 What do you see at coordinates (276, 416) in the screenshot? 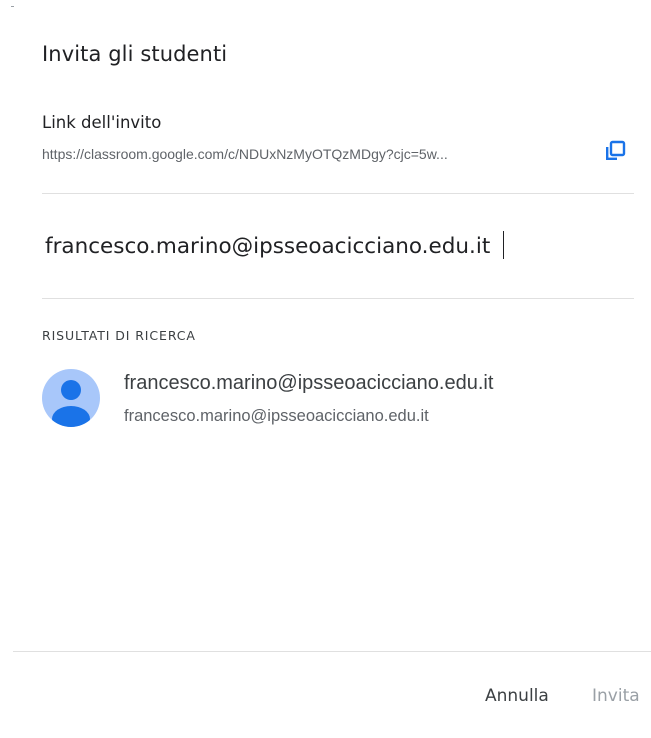
I see `result-email: francesco.marino@ipsseoacicciano.edu.it` at bounding box center [276, 416].